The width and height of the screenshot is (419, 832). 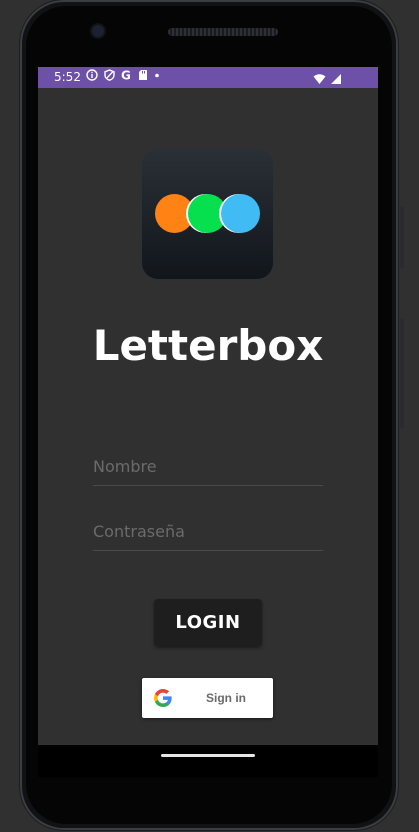 What do you see at coordinates (402, 373) in the screenshot?
I see `volume-button` at bounding box center [402, 373].